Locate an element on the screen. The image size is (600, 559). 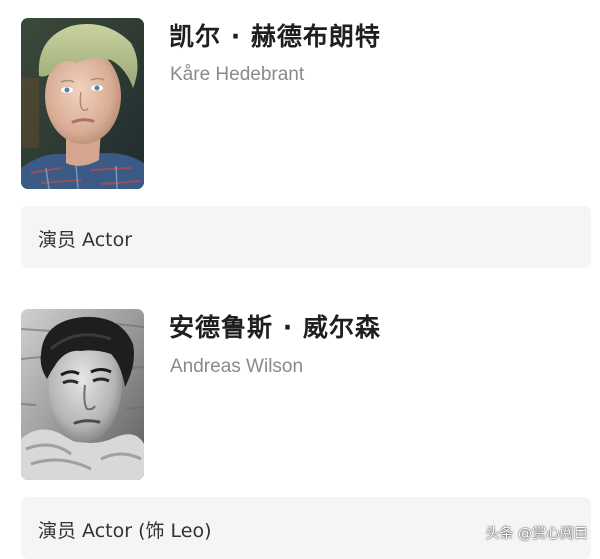
actor-role: 演员 Actor is located at coordinates (85, 240).